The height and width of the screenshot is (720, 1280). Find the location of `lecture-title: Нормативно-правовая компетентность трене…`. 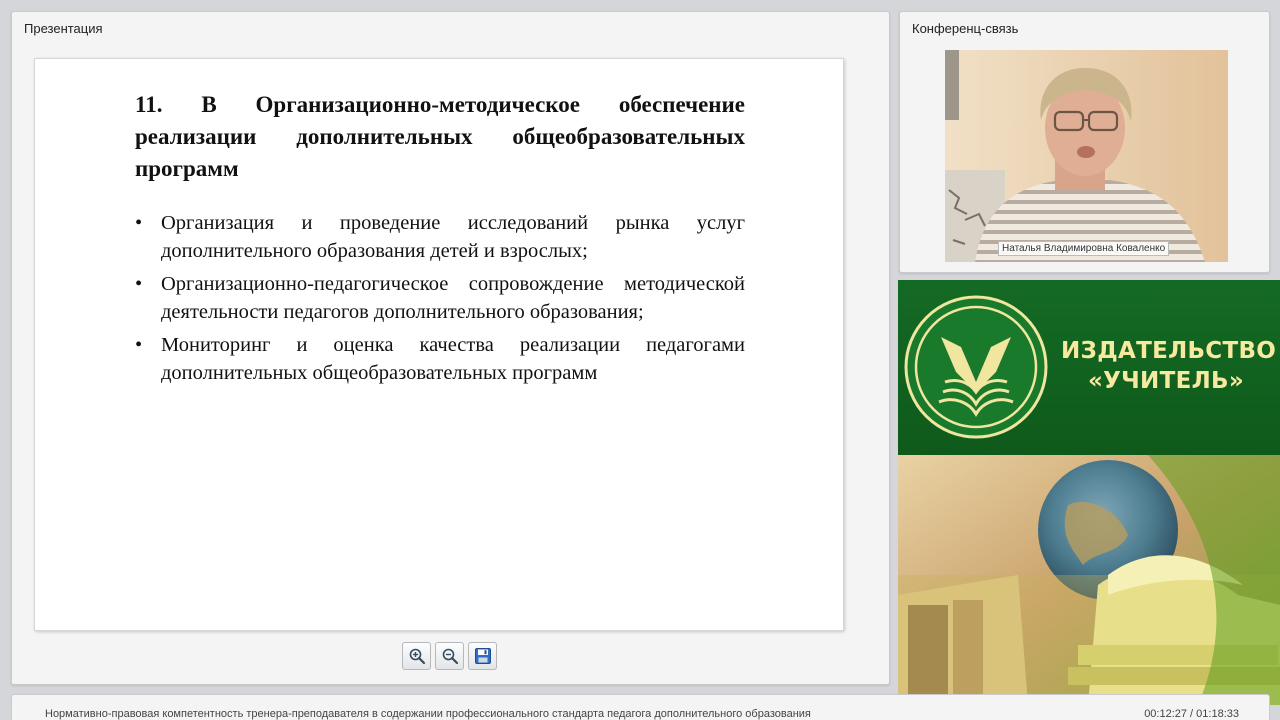

lecture-title: Нормативно-правовая компетентность трене… is located at coordinates (428, 714).